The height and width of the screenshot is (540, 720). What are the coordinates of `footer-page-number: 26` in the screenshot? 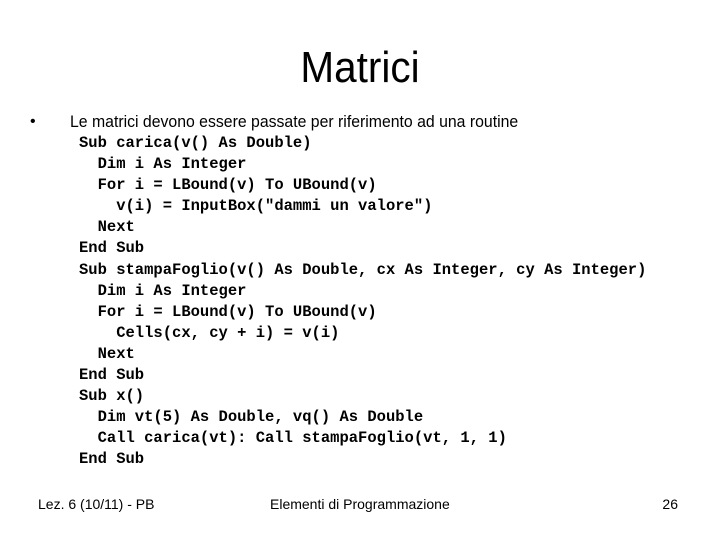 It's located at (670, 504).